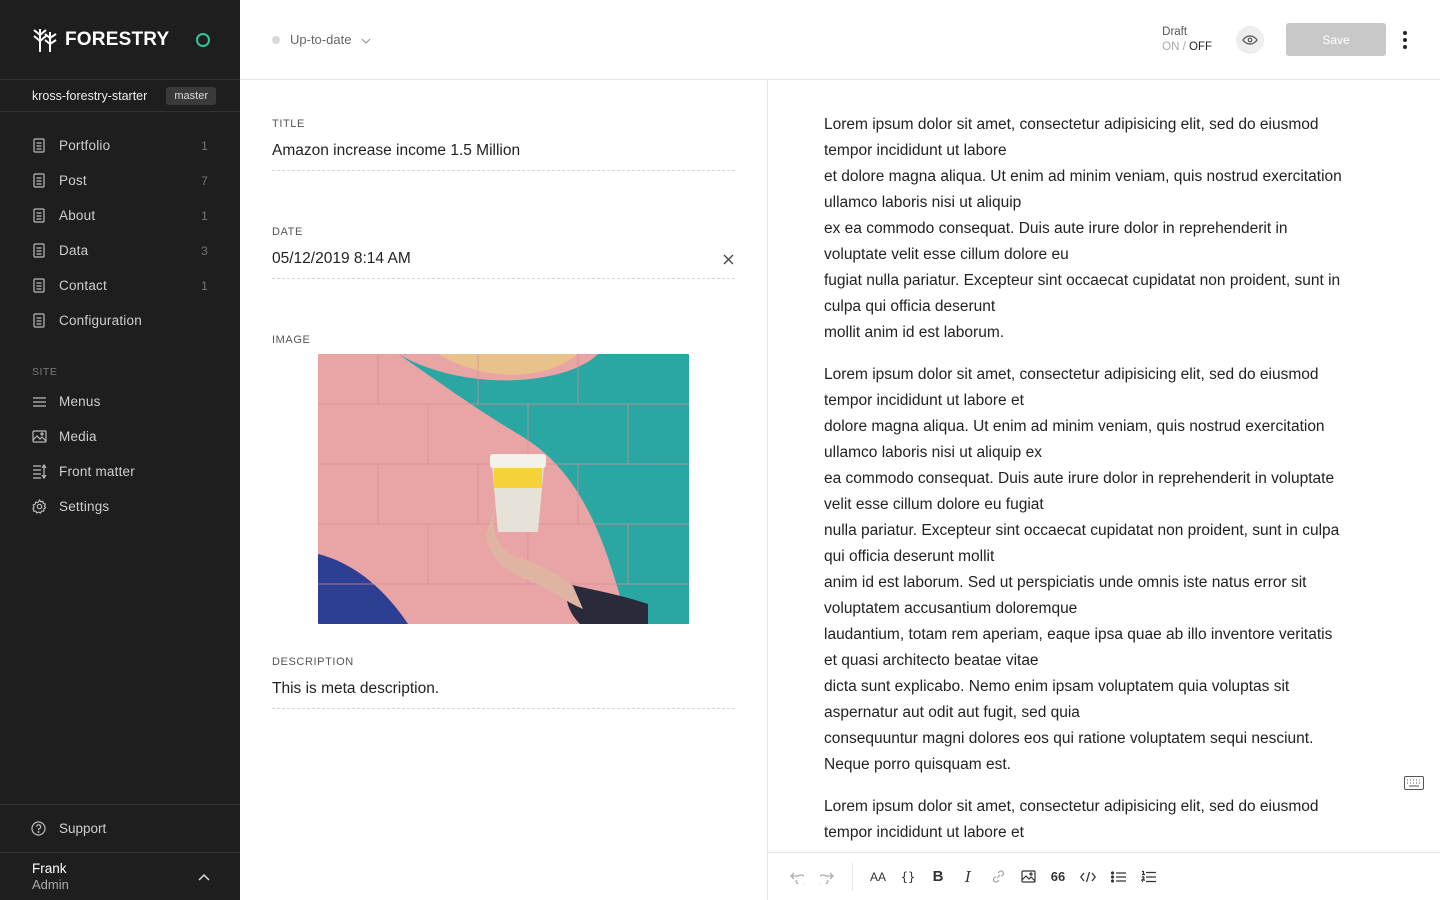 The image size is (1440, 900). I want to click on italic-icon: I, so click(968, 877).